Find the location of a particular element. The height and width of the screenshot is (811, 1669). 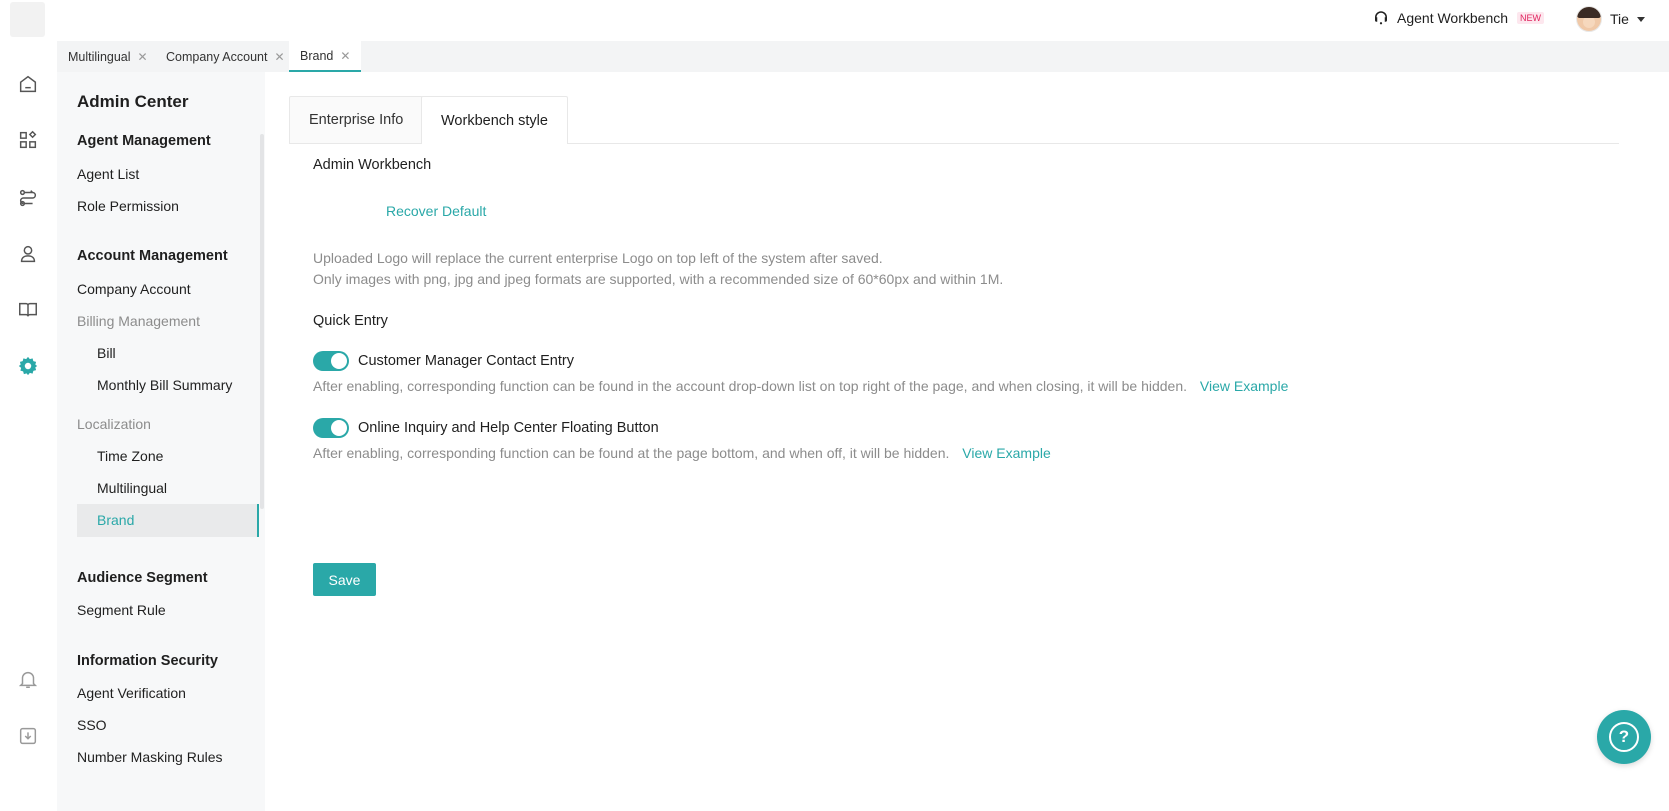

apps-icon is located at coordinates (28, 140).